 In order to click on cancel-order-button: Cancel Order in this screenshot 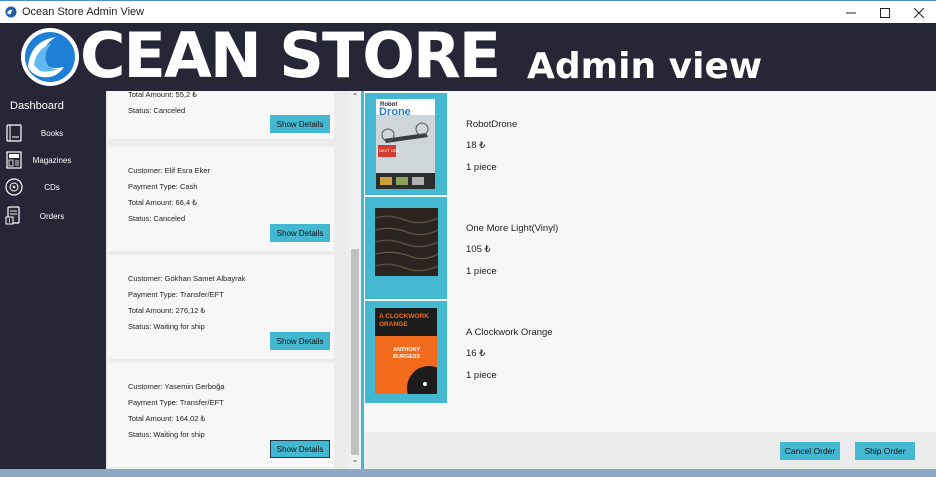, I will do `click(810, 451)`.